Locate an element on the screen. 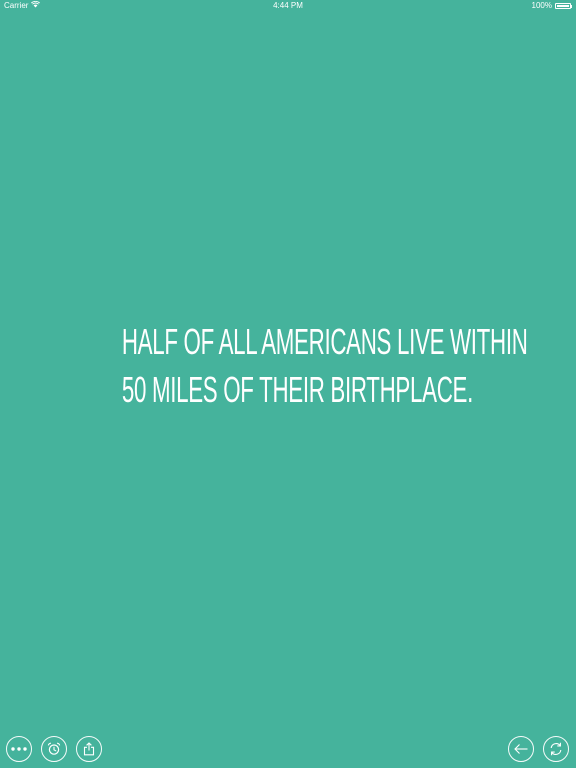  status-bar: Carrier 4:44 PM 100% is located at coordinates (288, 6).